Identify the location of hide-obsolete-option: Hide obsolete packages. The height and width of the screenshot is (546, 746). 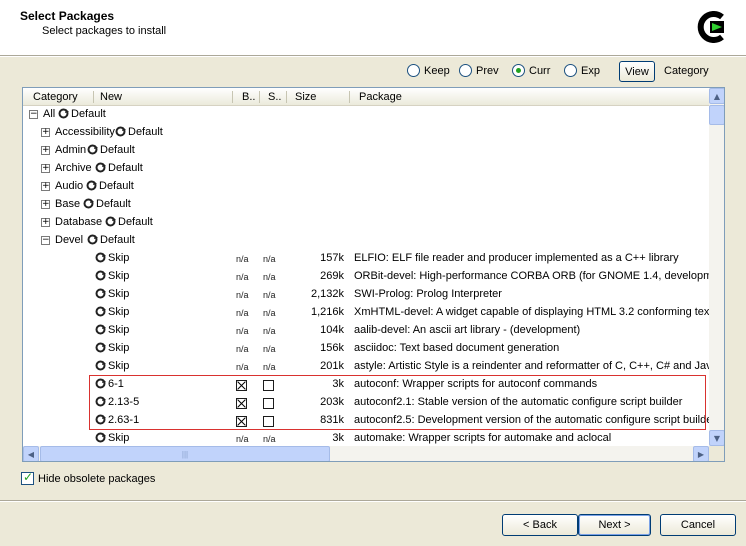
(88, 477).